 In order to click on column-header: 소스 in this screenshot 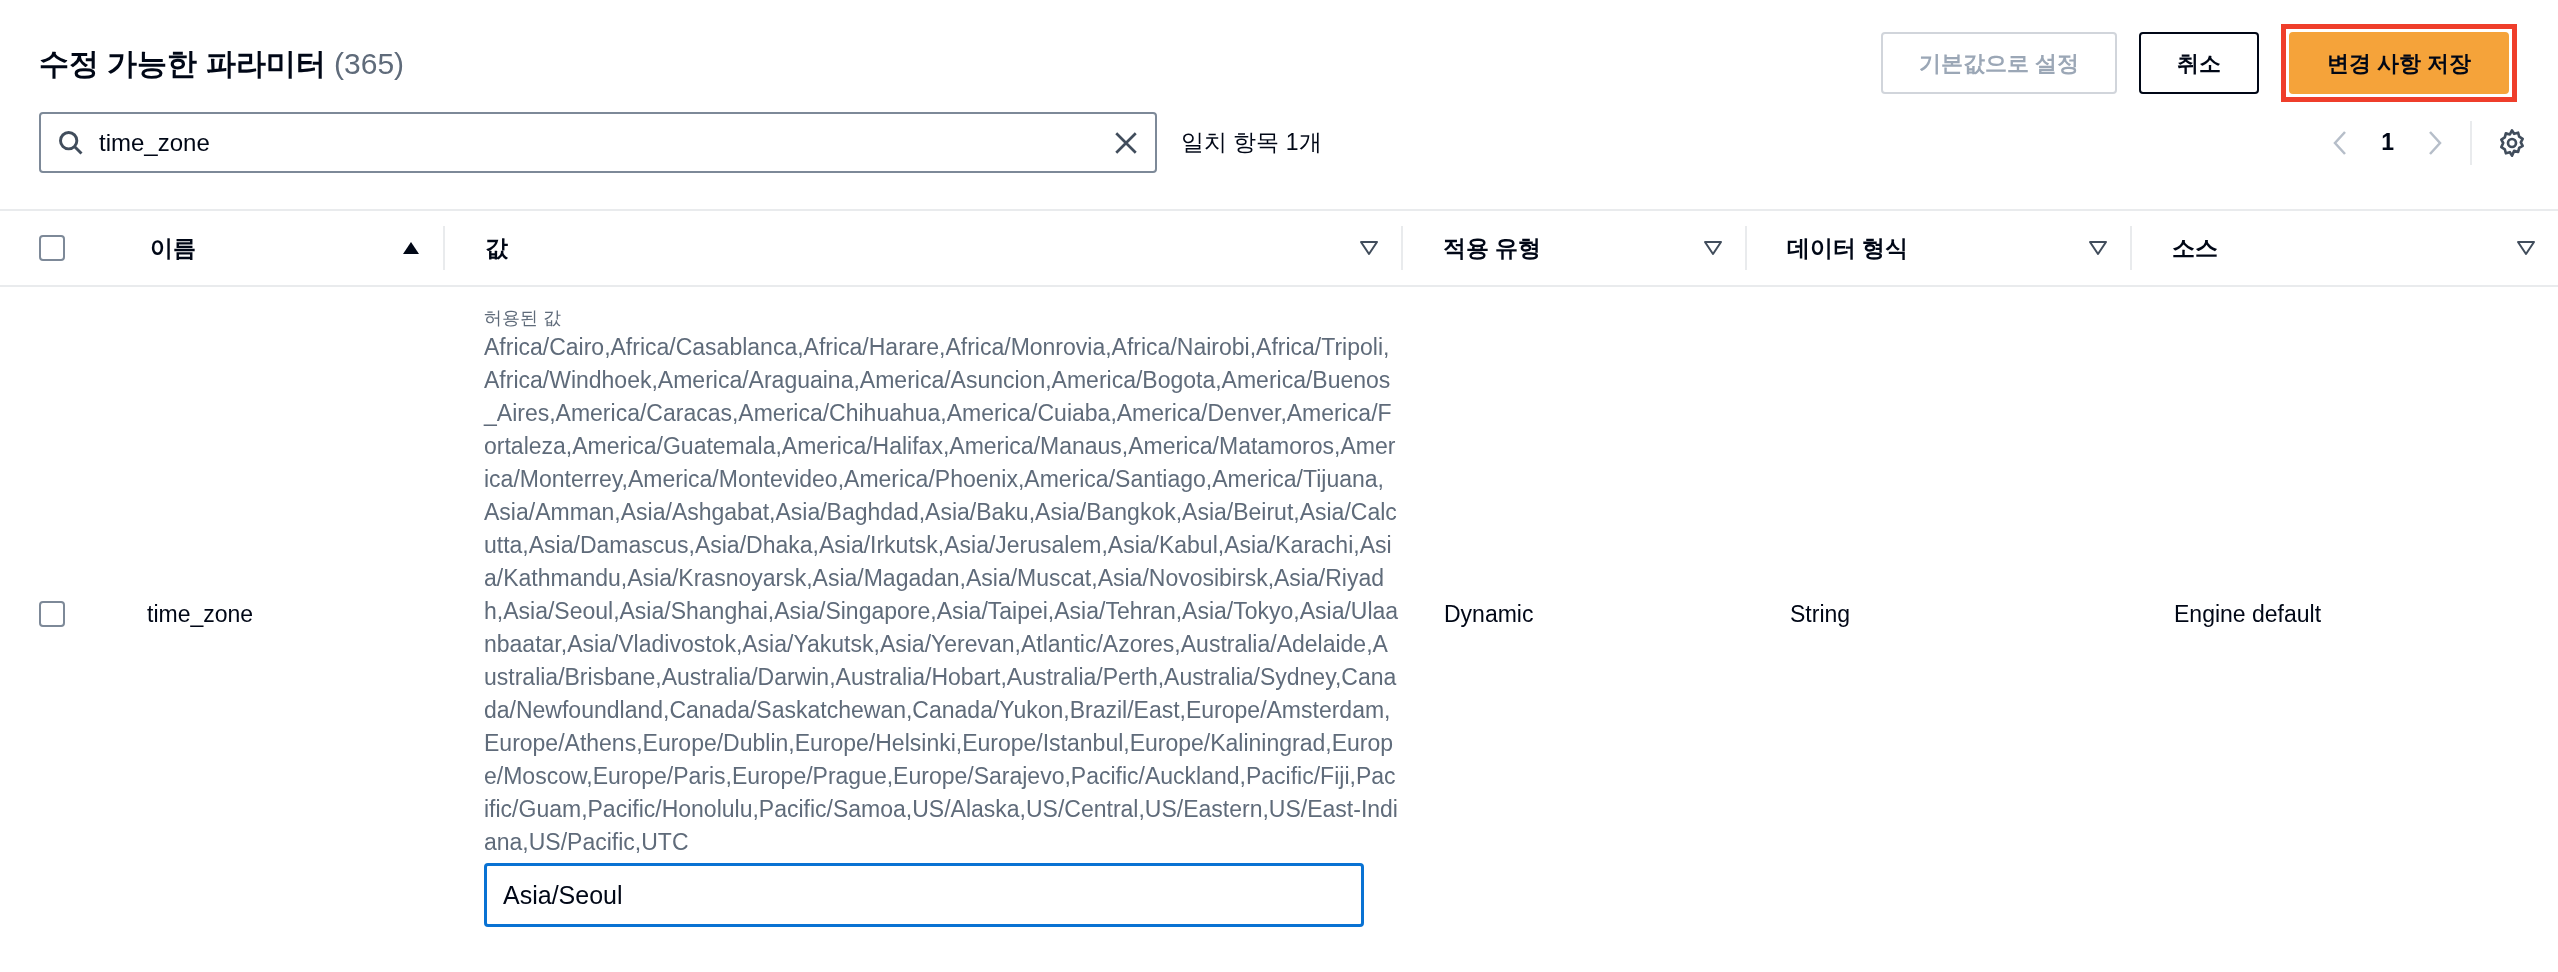, I will do `click(2345, 248)`.